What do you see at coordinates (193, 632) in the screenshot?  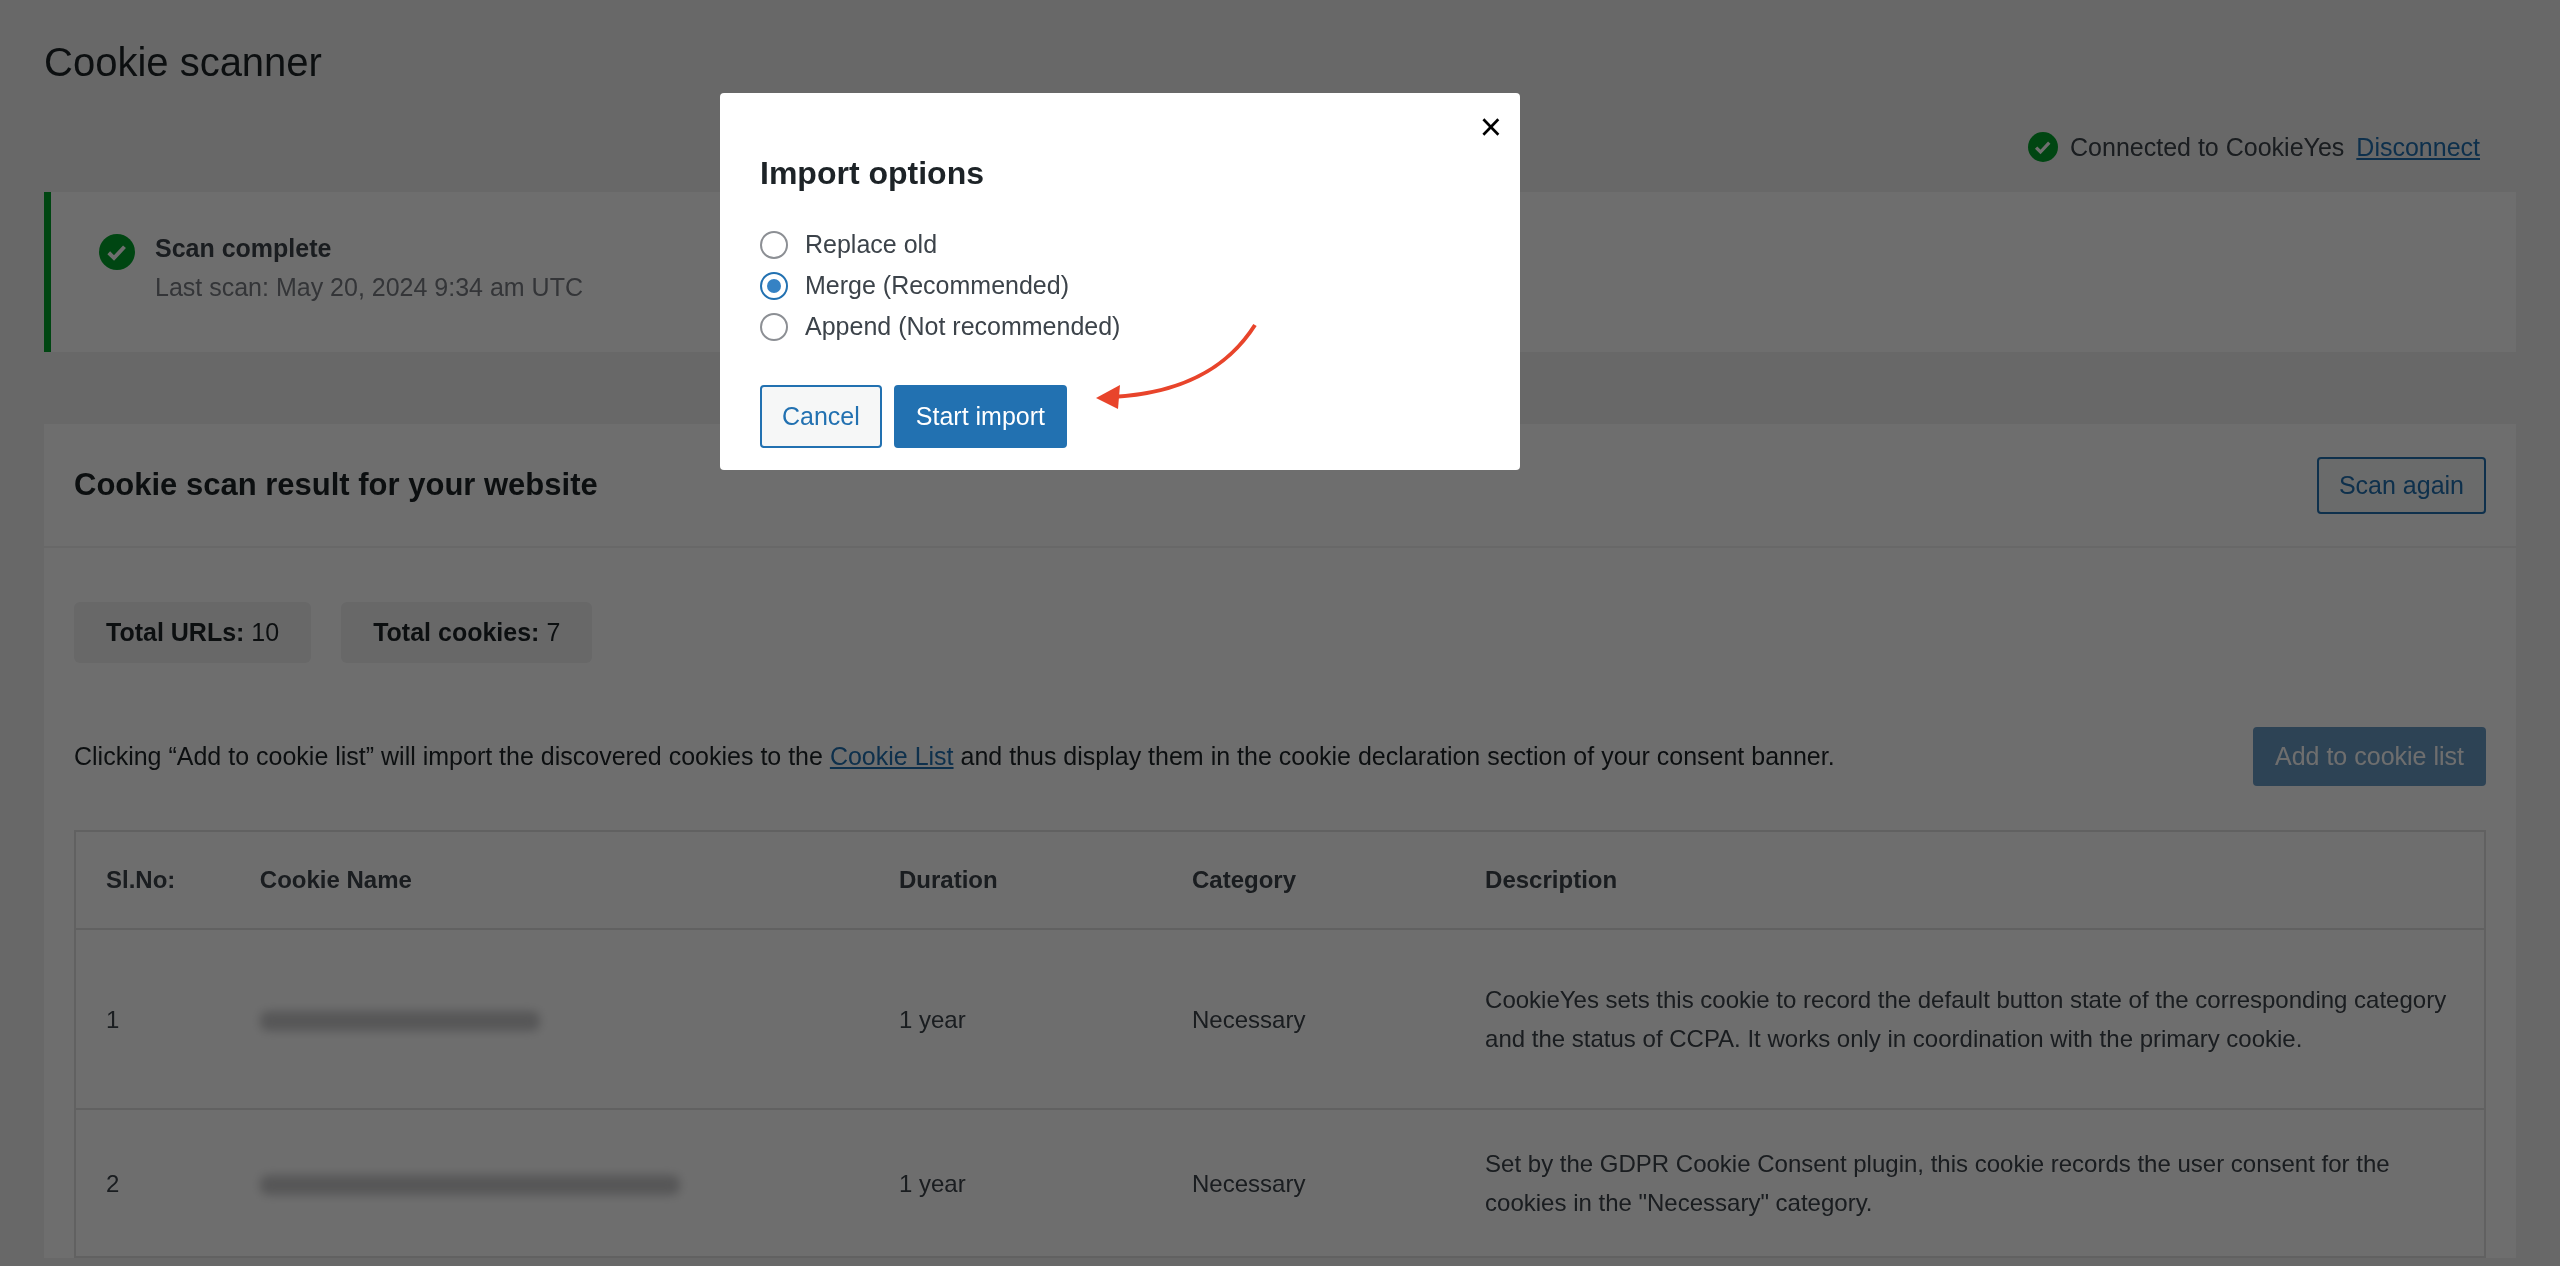 I see `stat-chip: Total URLs: 10` at bounding box center [193, 632].